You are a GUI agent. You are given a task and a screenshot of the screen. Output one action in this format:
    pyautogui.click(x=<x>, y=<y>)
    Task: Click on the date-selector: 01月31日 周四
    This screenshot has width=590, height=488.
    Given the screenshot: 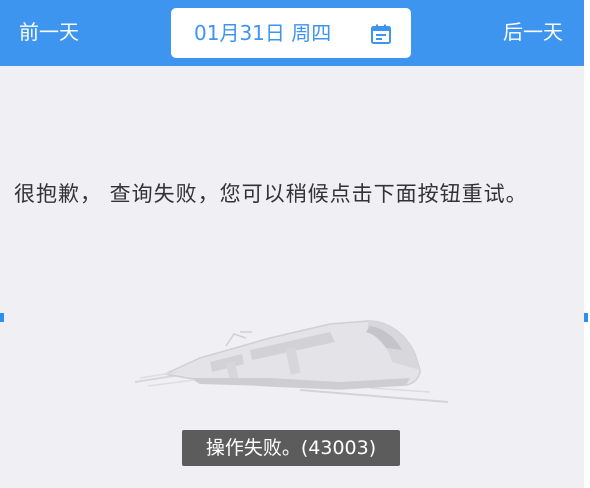 What is the action you would take?
    pyautogui.click(x=291, y=33)
    